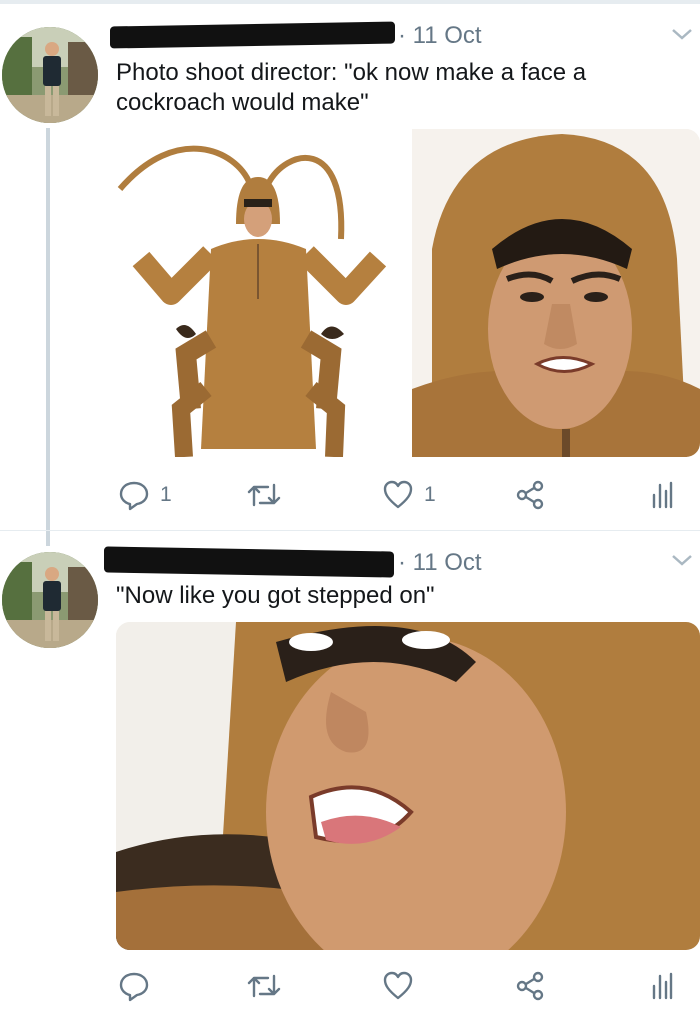 The image size is (700, 1009). I want to click on thread-line, so click(48, 337).